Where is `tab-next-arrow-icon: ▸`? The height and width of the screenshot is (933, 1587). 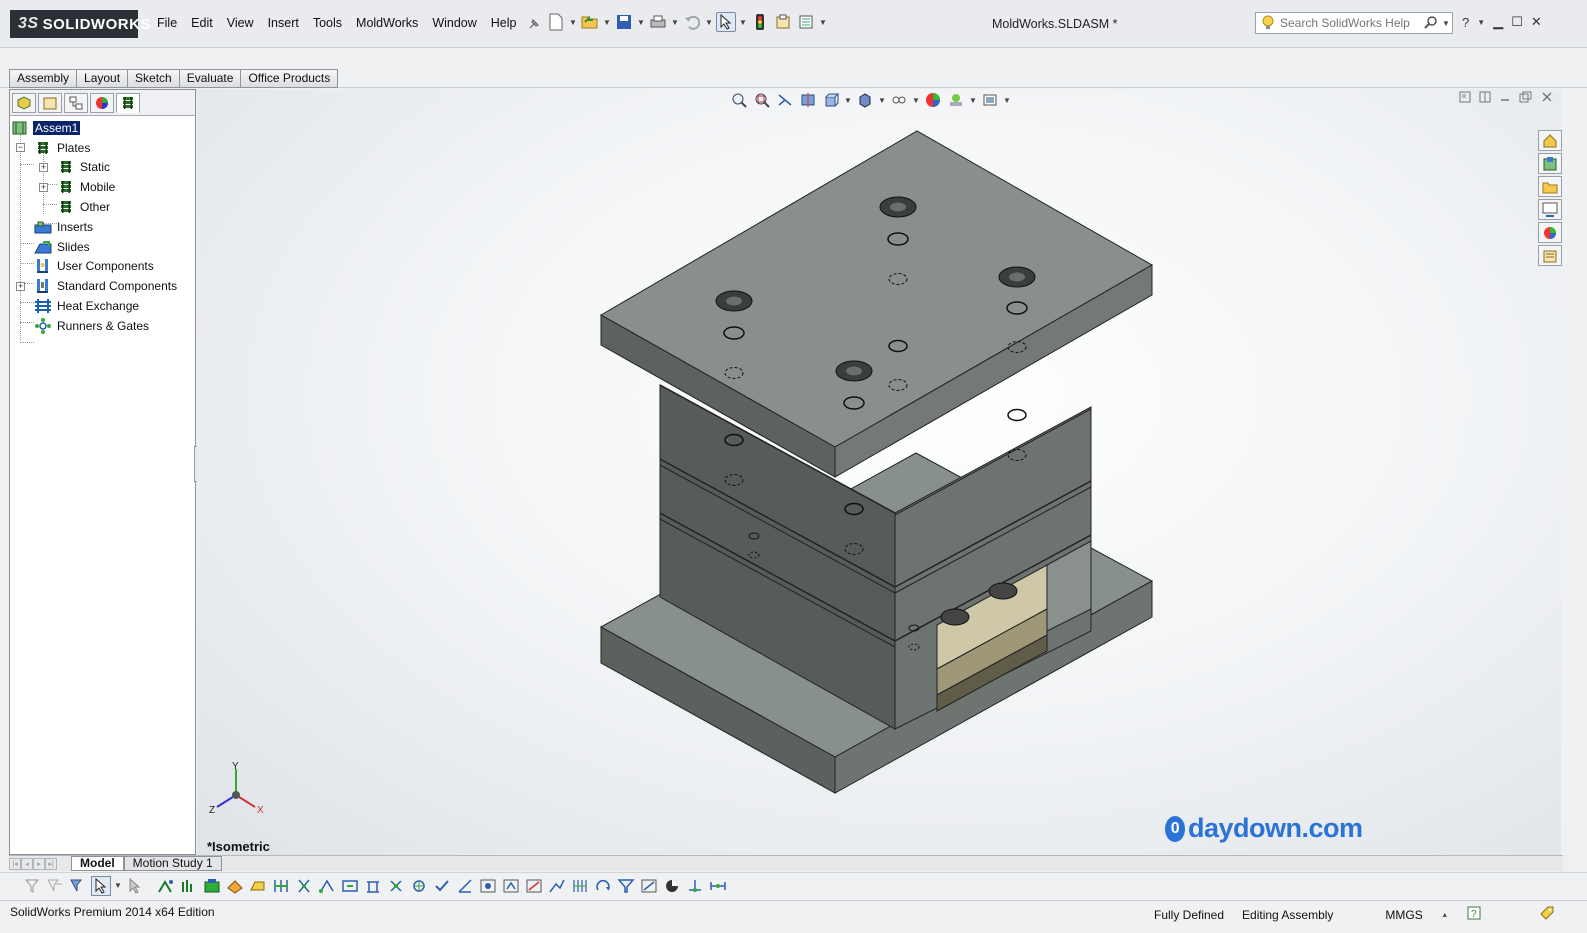 tab-next-arrow-icon: ▸ is located at coordinates (39, 863).